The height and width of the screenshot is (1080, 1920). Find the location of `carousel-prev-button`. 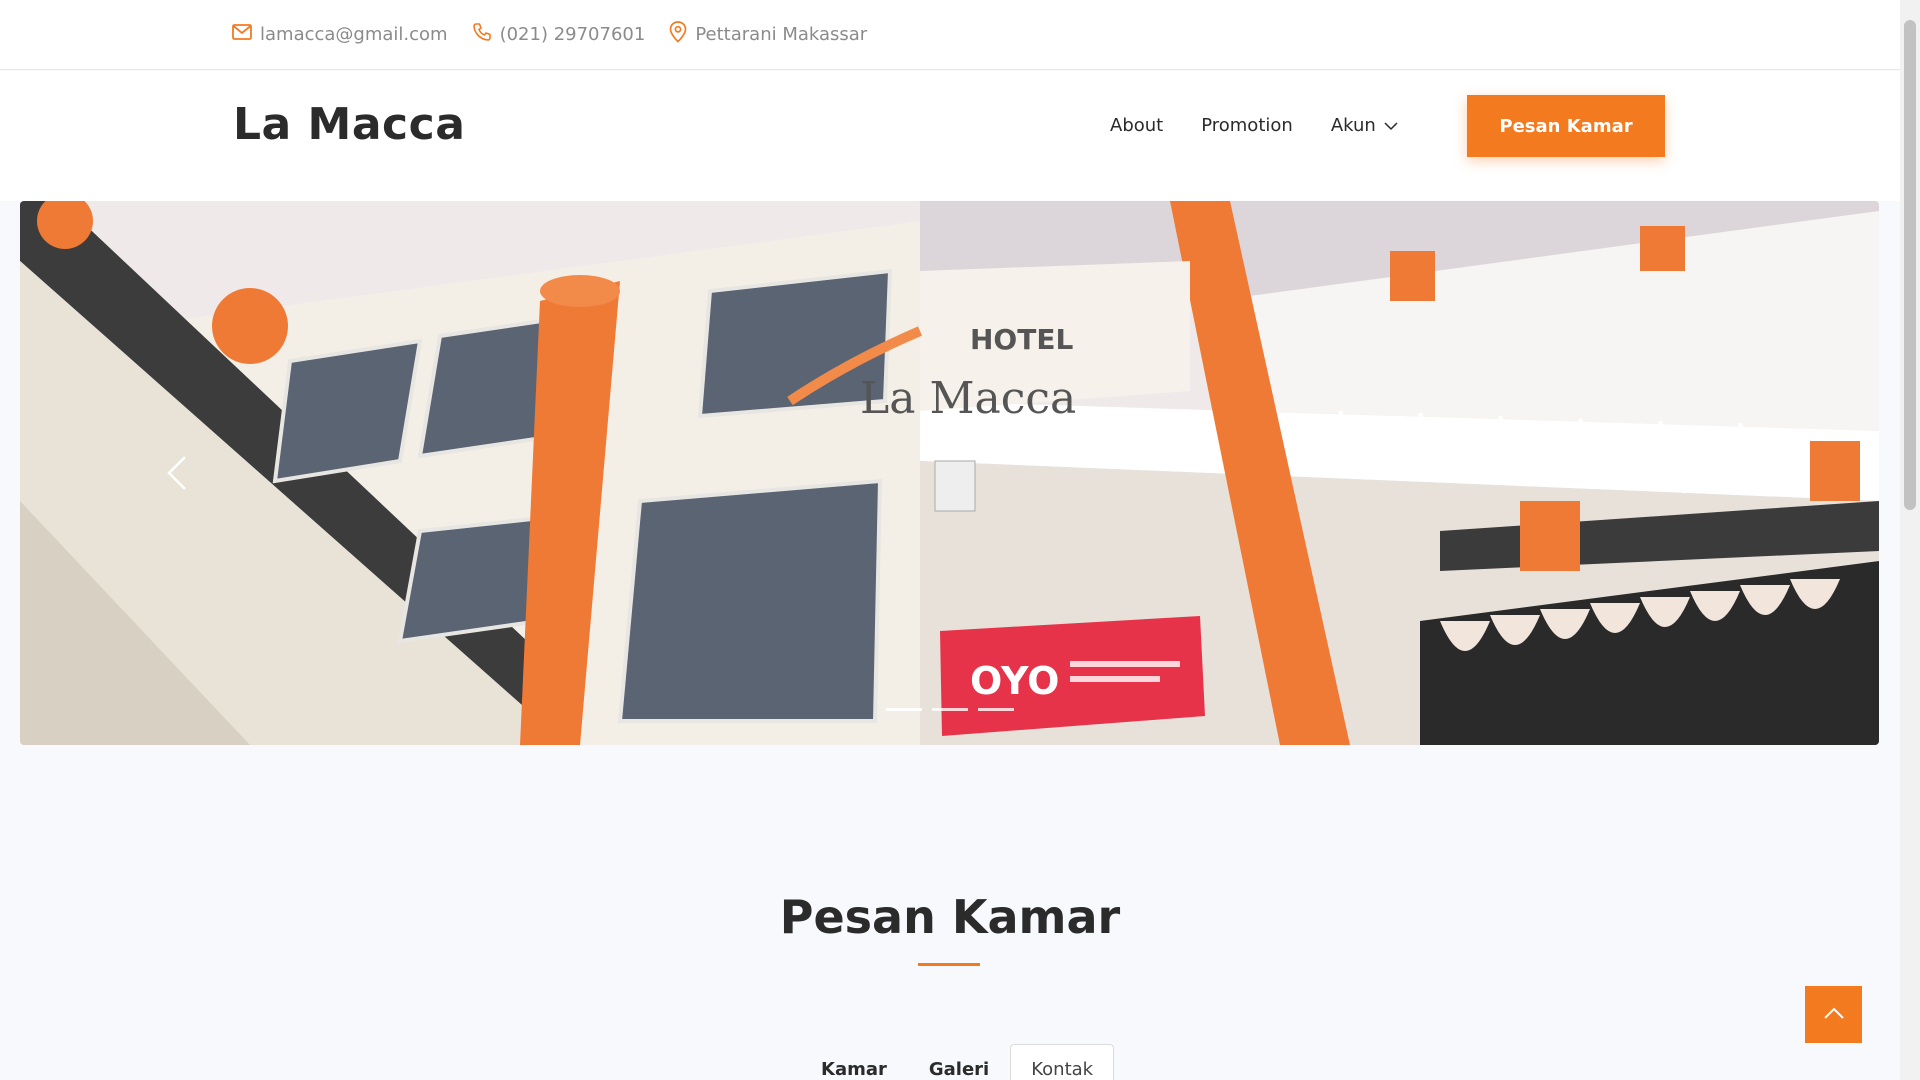

carousel-prev-button is located at coordinates (179, 473).